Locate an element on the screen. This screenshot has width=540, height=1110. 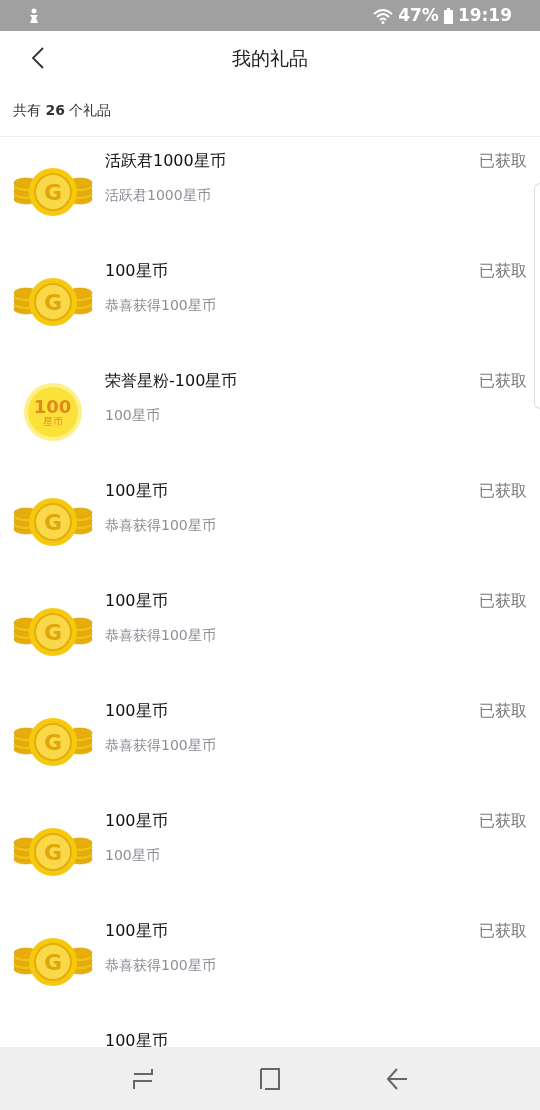
badge-unit: 星币 is located at coordinates (52, 421).